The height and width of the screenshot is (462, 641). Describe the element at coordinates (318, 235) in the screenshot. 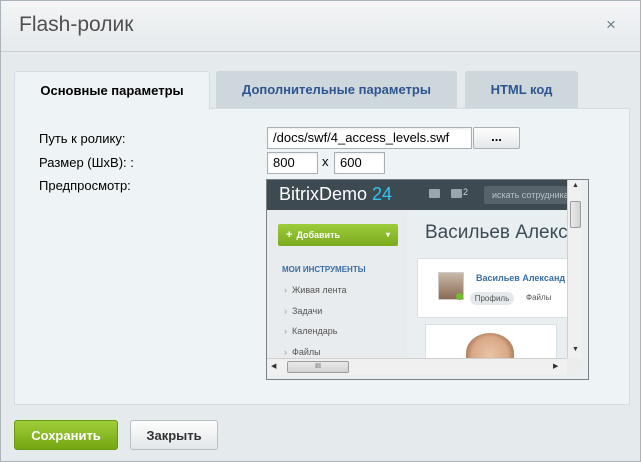

I see `add-label: Добавить` at that location.